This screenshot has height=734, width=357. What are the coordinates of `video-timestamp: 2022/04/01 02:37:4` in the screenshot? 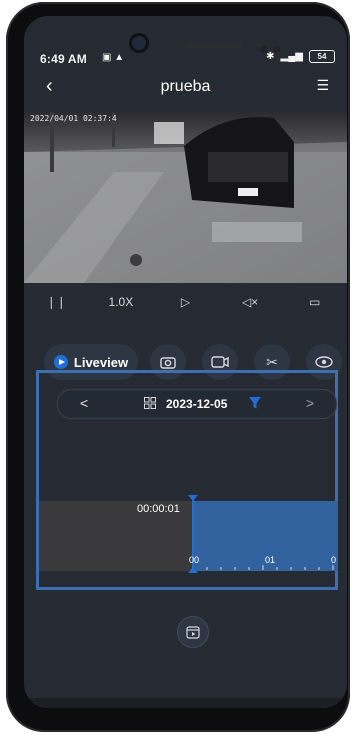 It's located at (73, 118).